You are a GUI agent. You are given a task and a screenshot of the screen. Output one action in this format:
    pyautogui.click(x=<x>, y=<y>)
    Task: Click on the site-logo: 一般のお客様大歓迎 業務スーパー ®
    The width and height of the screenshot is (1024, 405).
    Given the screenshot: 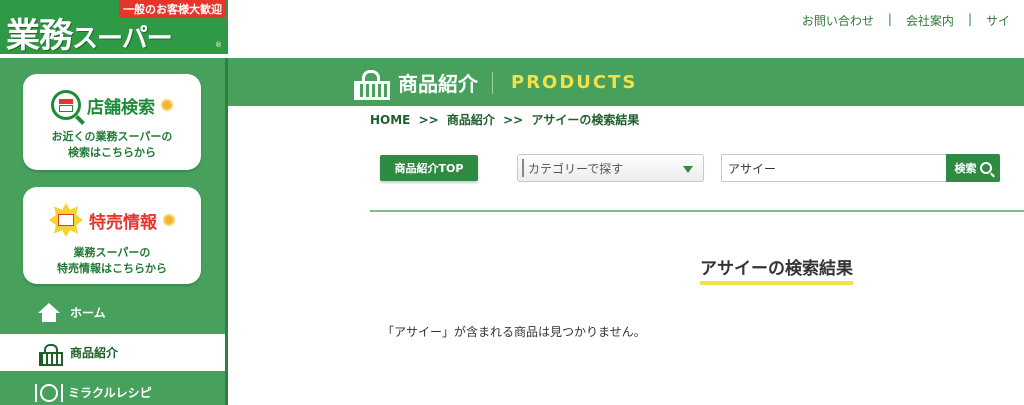 What is the action you would take?
    pyautogui.click(x=114, y=27)
    